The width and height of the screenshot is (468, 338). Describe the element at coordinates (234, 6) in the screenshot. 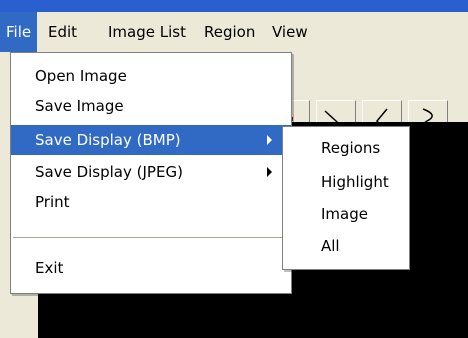

I see `title-bar` at that location.